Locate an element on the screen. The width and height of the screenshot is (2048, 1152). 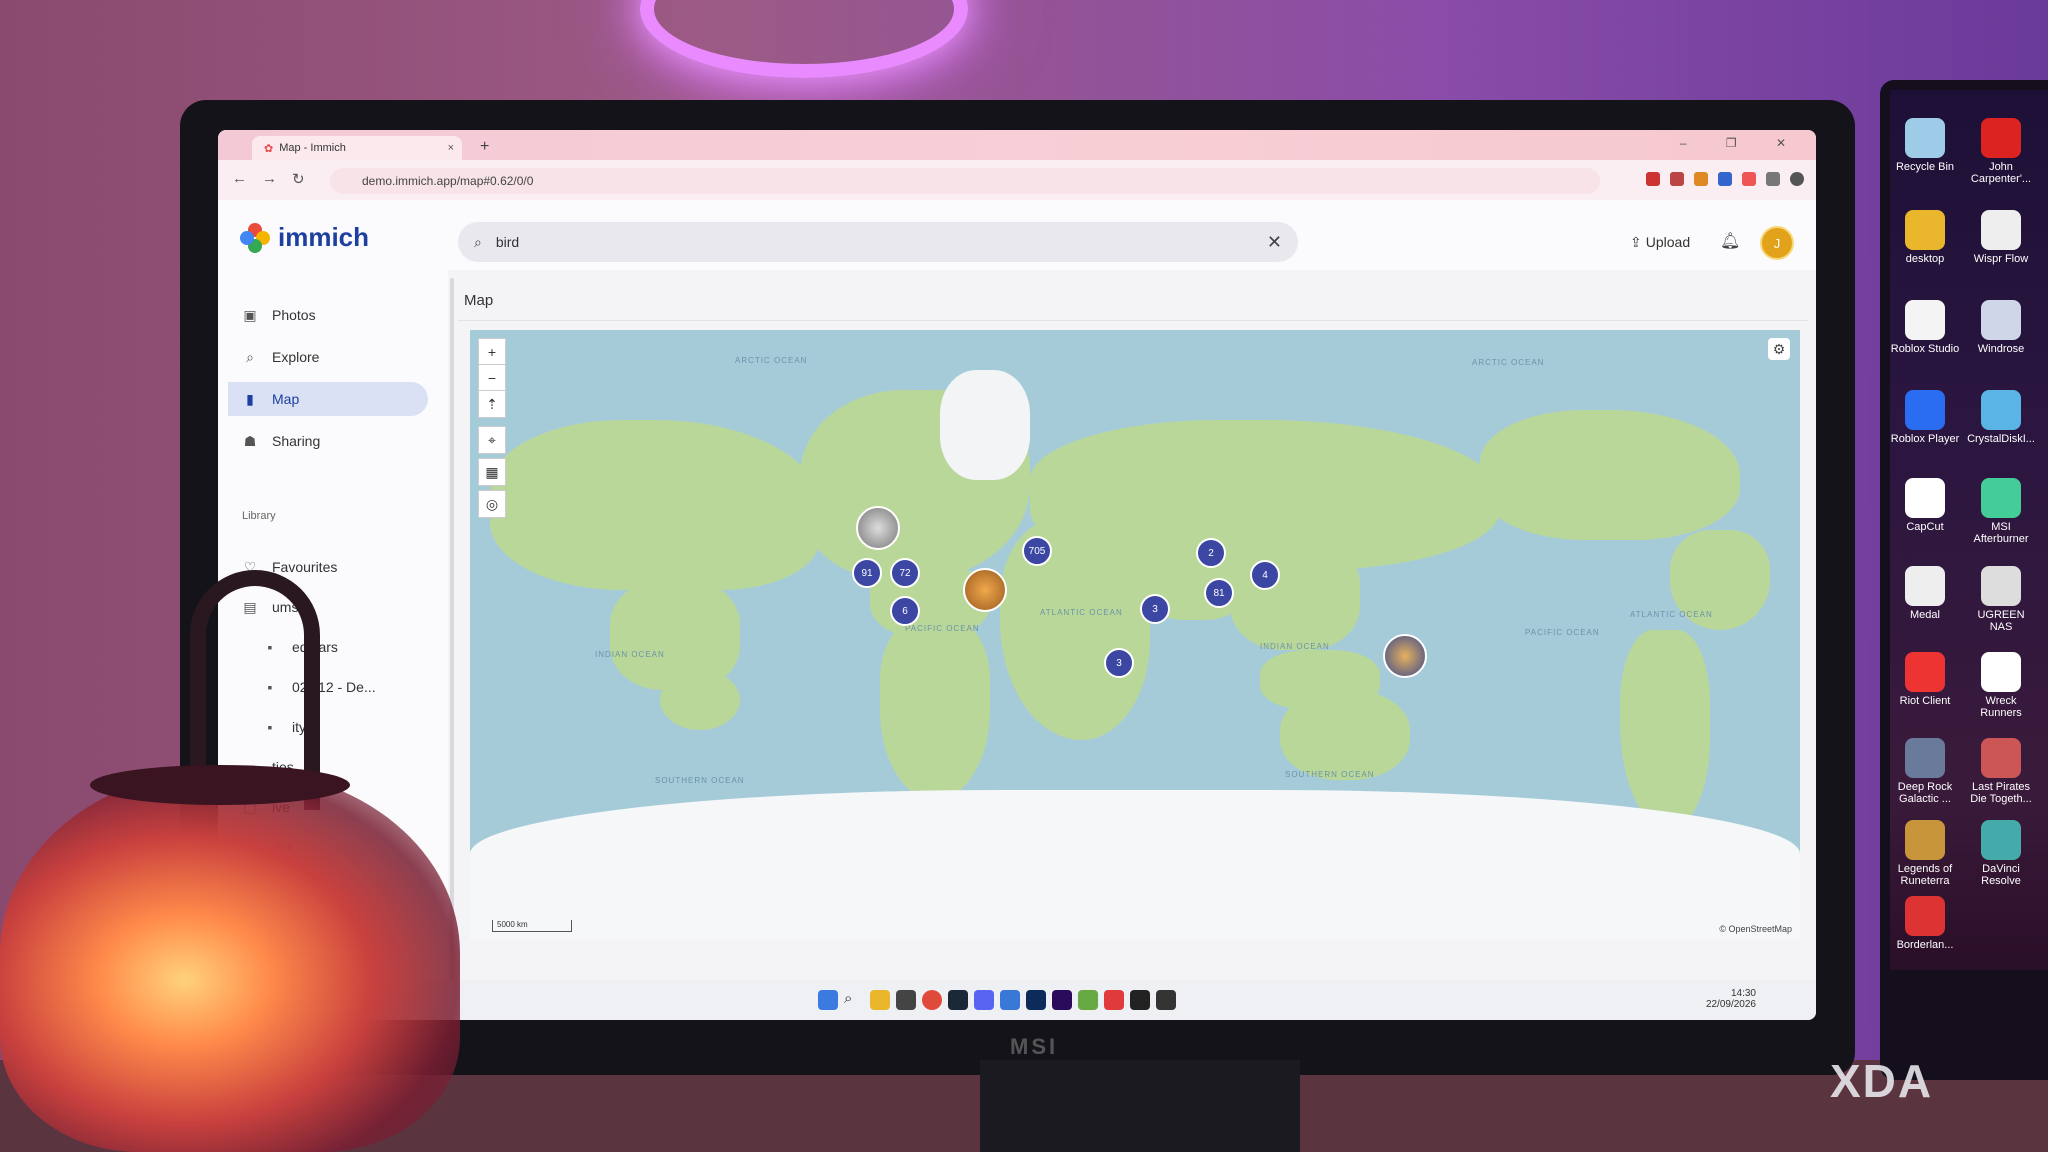
desktop-icon: DaVinci Resolve is located at coordinates (2001, 853).